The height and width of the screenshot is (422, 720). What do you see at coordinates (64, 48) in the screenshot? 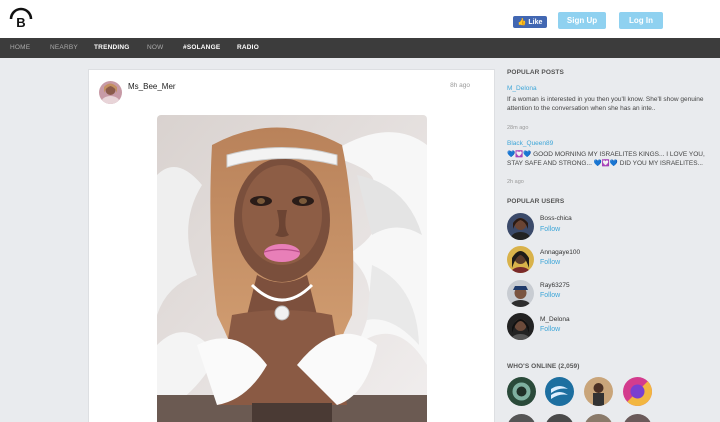
I see `nav-nearby: NEARBY` at bounding box center [64, 48].